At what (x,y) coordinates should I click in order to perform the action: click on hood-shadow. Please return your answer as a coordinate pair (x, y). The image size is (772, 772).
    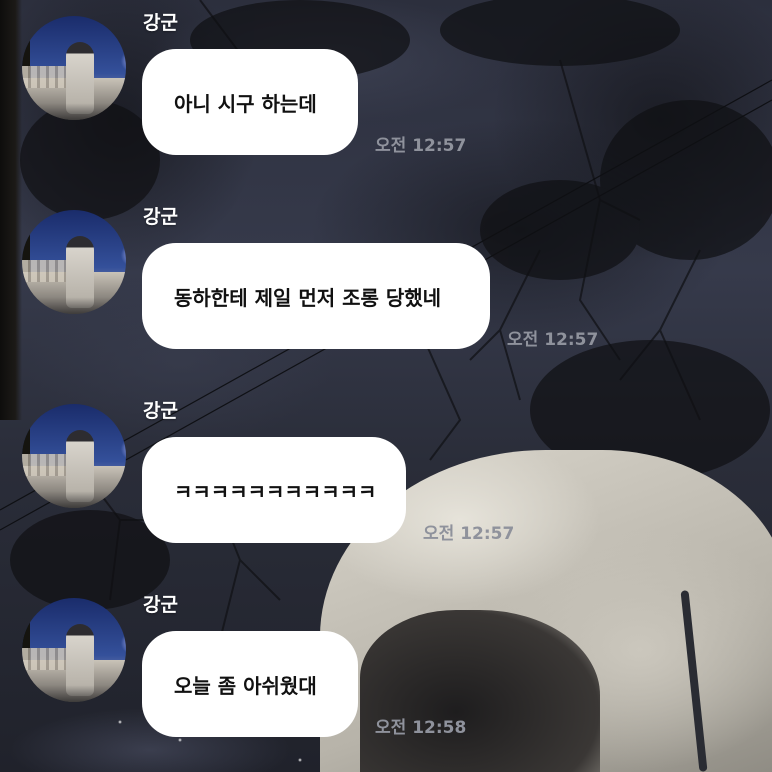
    Looking at the image, I should click on (480, 691).